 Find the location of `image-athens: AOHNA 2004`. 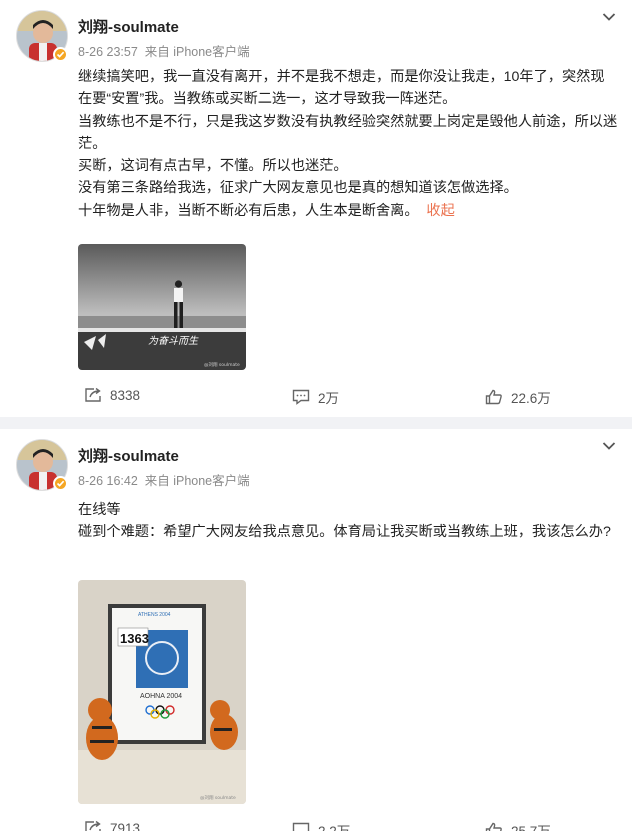

image-athens: AOHNA 2004 is located at coordinates (161, 696).